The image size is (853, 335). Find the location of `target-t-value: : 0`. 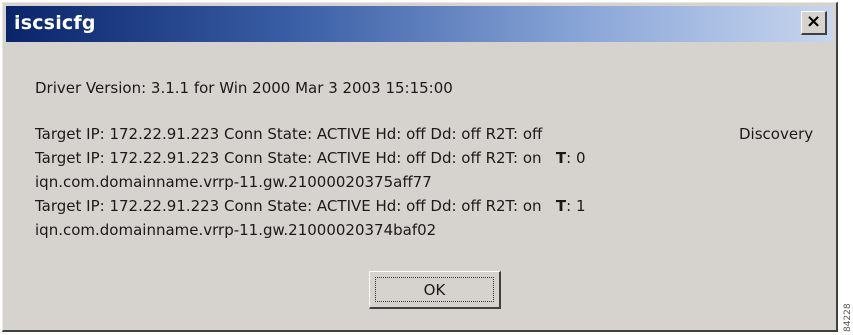

target-t-value: : 0 is located at coordinates (576, 158).